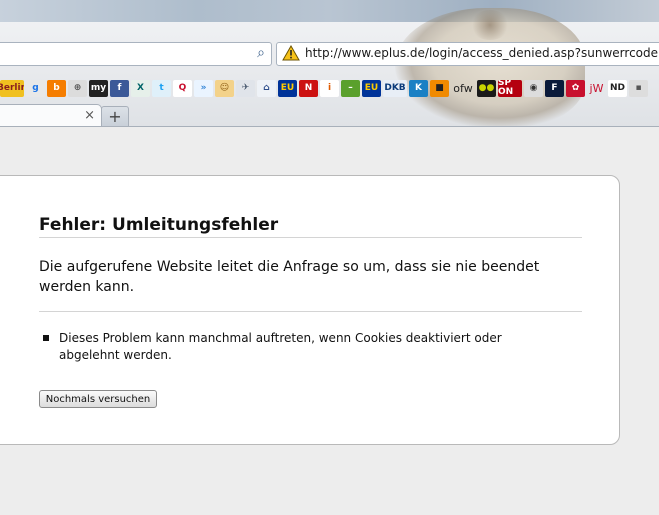 This screenshot has width=659, height=515. Describe the element at coordinates (617, 88) in the screenshot. I see `bookmark-nd-icon: ND` at that location.